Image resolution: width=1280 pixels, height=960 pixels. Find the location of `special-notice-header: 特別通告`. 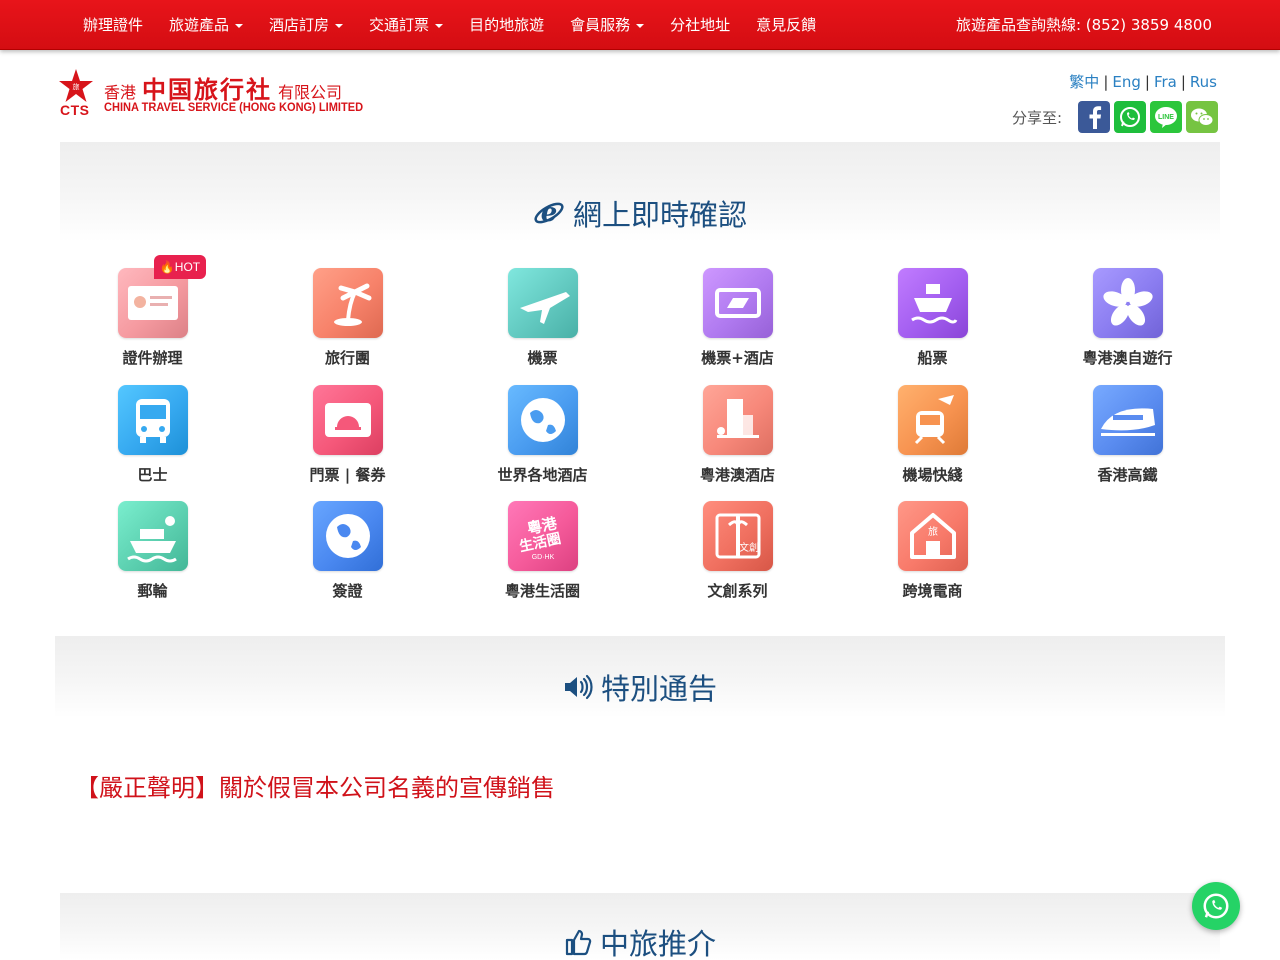

special-notice-header: 特別通告 is located at coordinates (640, 677).